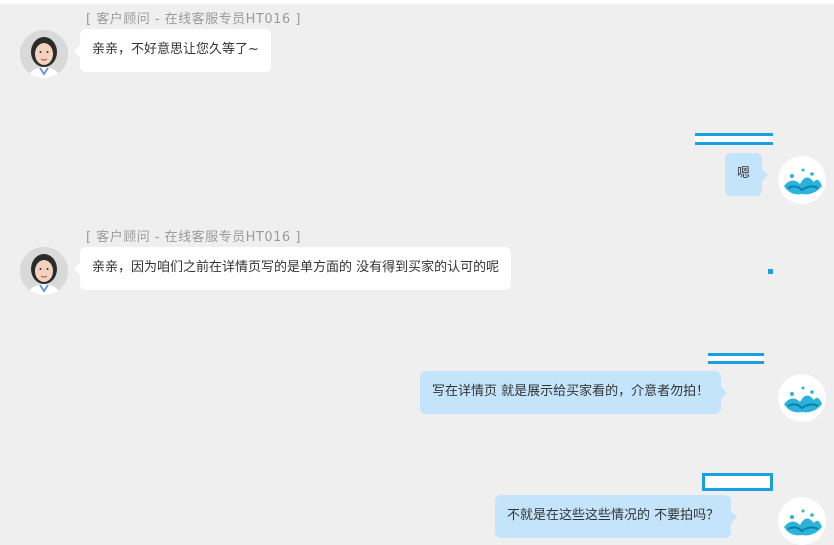 The image size is (834, 545). What do you see at coordinates (292, 268) in the screenshot?
I see `agent-message-bubble: 亲亲，因为咱们之前在详情页写的是单方面的 没有得到买家的认可的呢` at bounding box center [292, 268].